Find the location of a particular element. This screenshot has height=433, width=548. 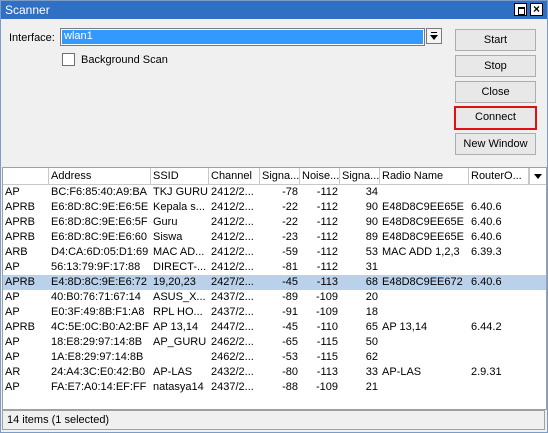

cell-address: E4:8D:8C:9E:E6:72 is located at coordinates (99, 282).